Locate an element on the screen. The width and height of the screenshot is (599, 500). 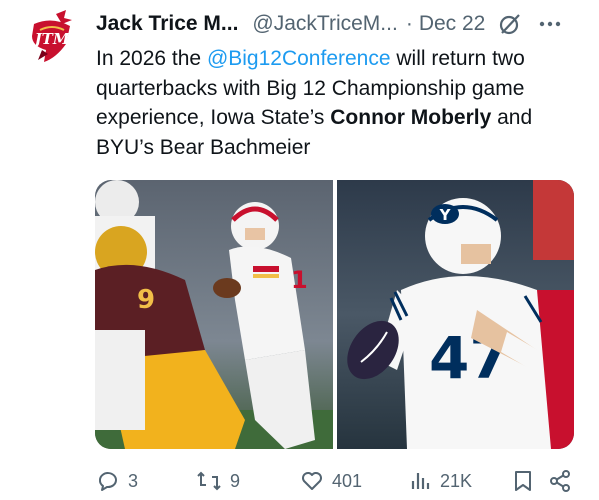
views-count: 21K is located at coordinates (456, 480).